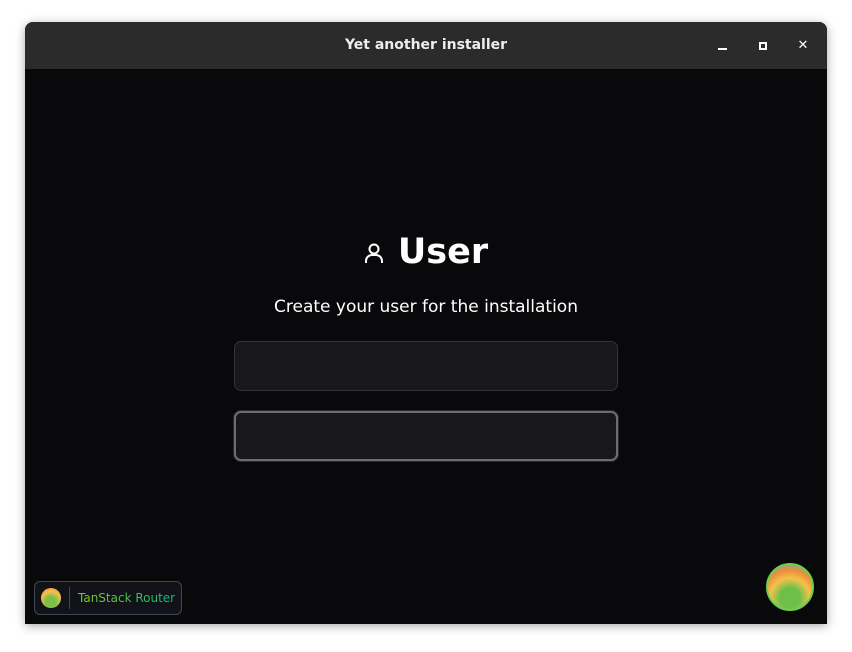  What do you see at coordinates (426, 307) in the screenshot?
I see `page-subtitle: Create your user for the installation` at bounding box center [426, 307].